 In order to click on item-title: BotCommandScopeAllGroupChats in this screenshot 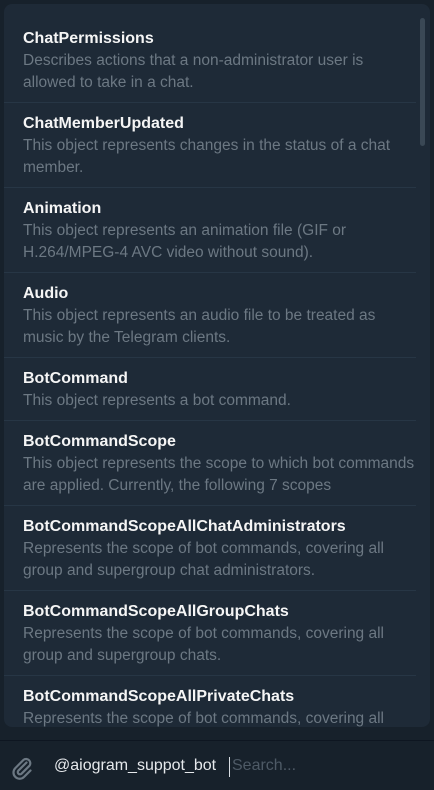, I will do `click(156, 611)`.